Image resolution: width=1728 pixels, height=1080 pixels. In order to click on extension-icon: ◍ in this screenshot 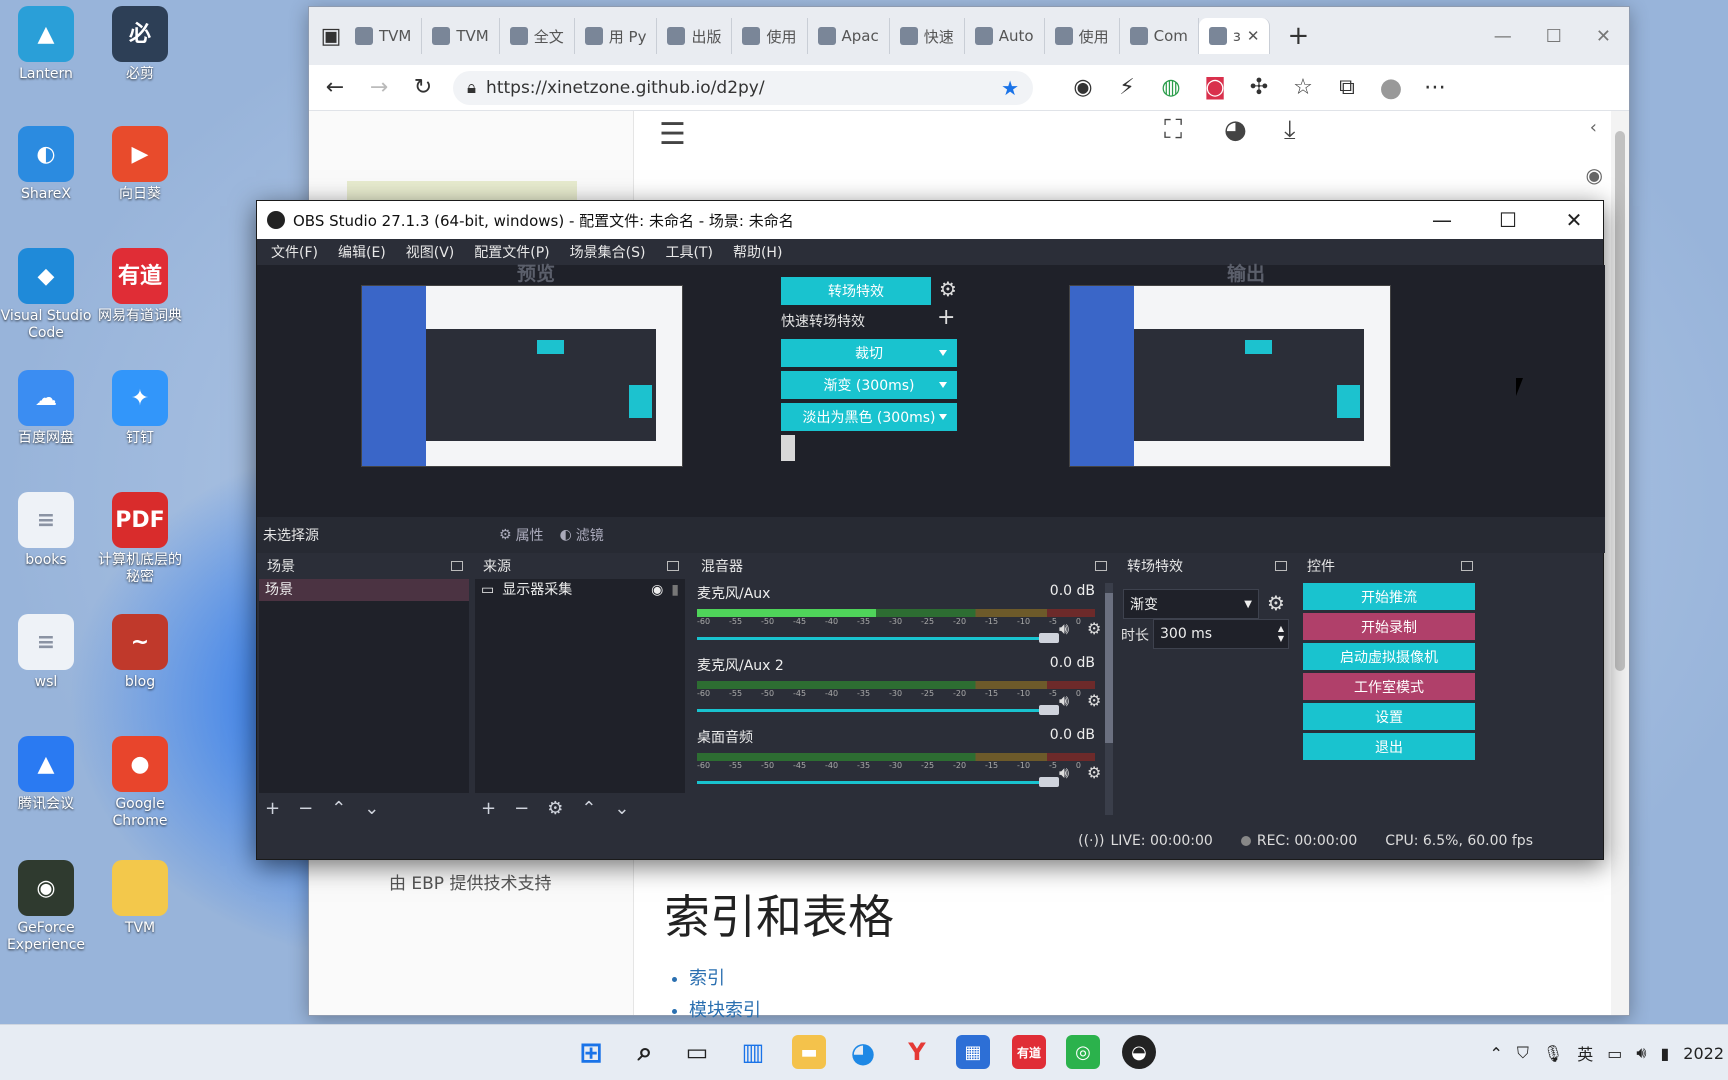, I will do `click(1171, 87)`.